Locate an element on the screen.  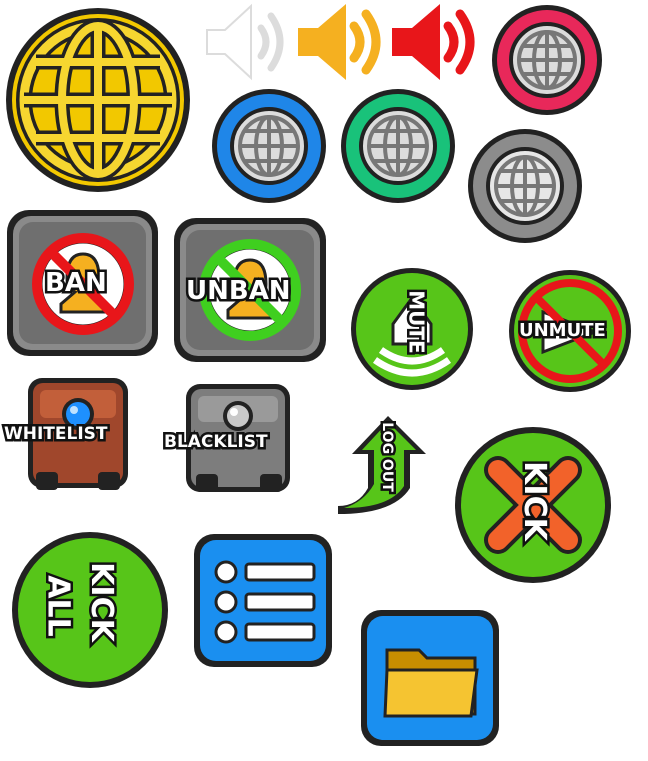
ban-button: BAN is located at coordinates (82, 283).